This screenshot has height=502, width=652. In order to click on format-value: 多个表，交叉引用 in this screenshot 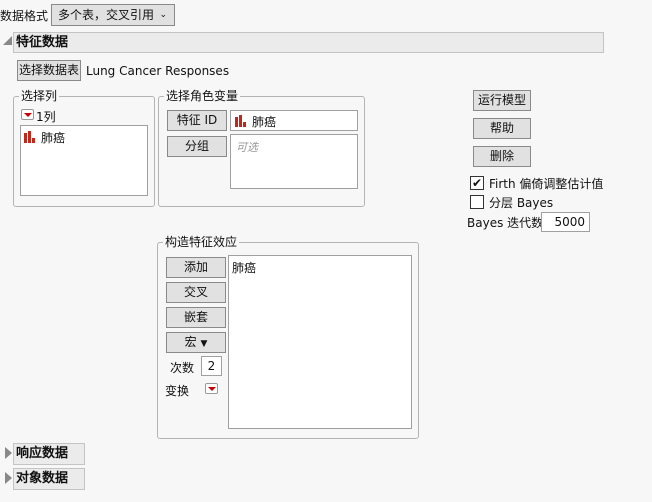, I will do `click(106, 15)`.